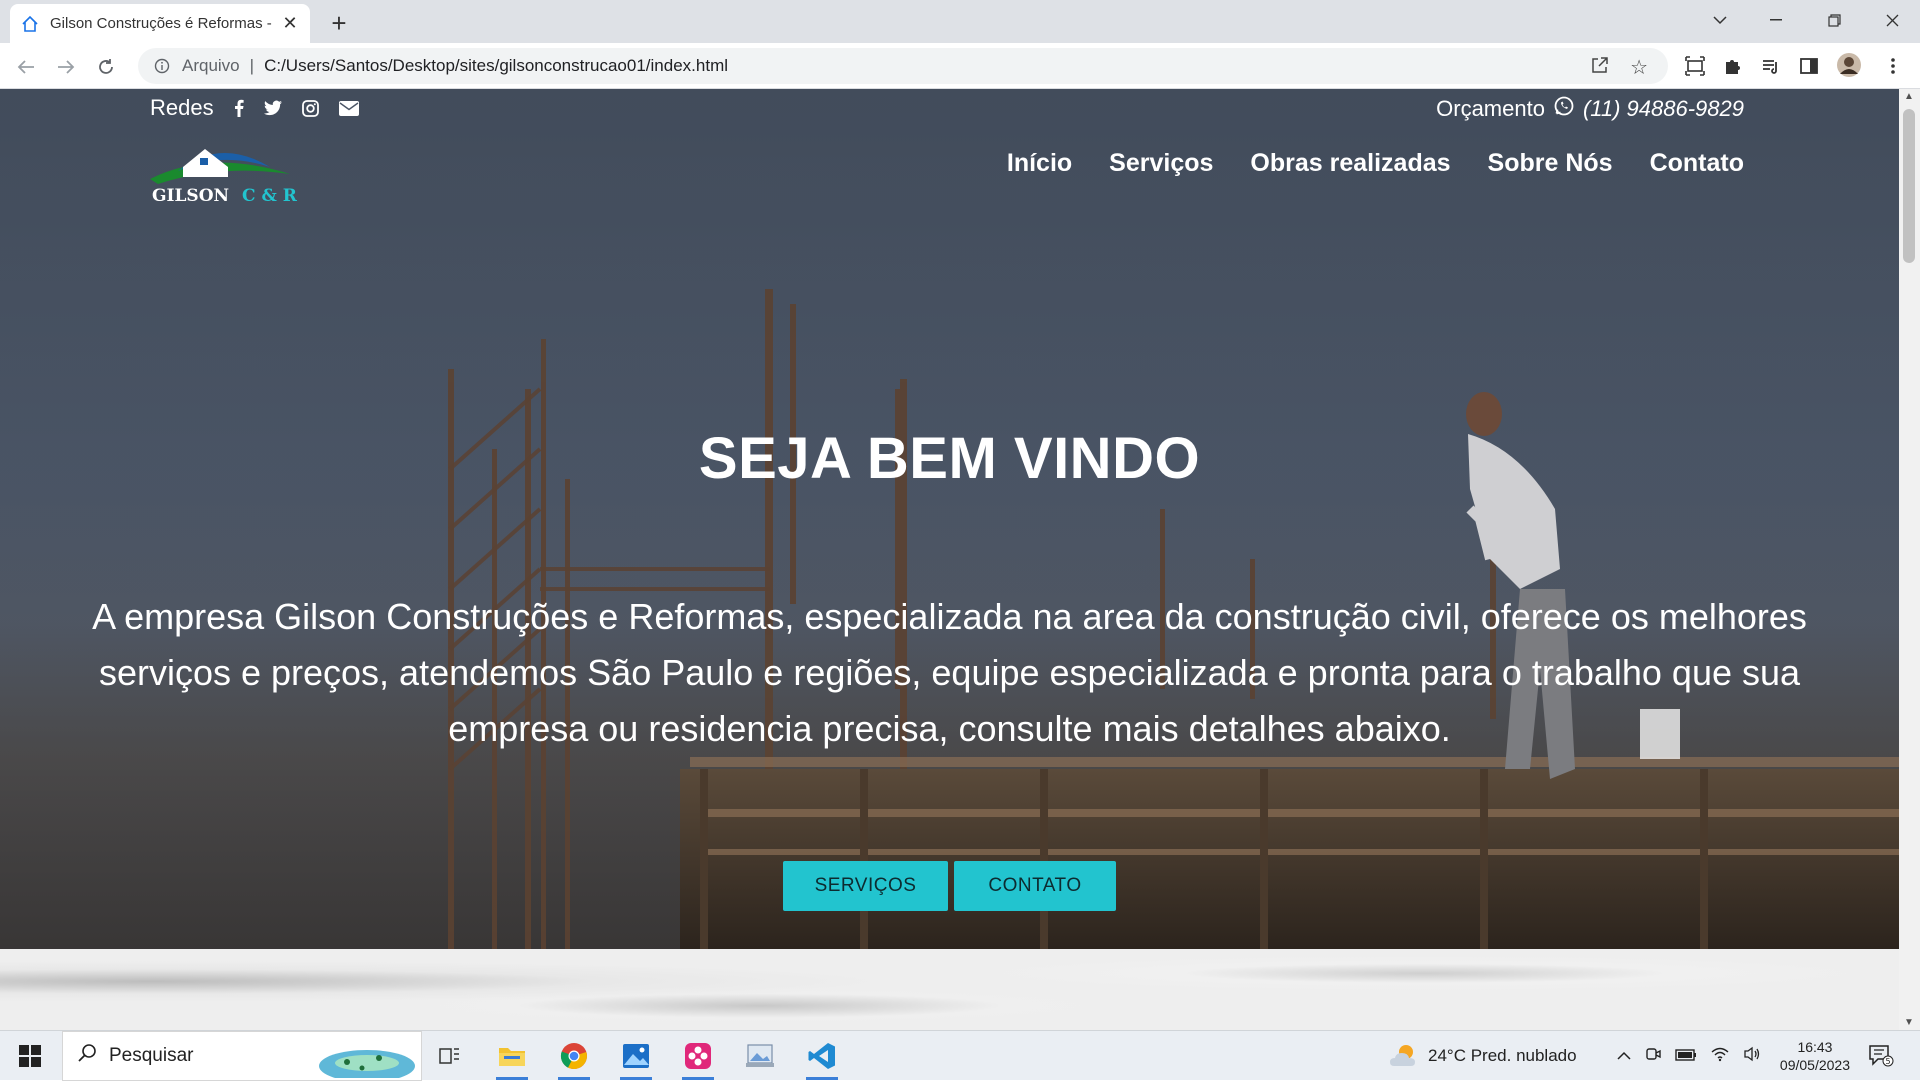 The image size is (1920, 1081). I want to click on whatsapp-icon, so click(1564, 109).